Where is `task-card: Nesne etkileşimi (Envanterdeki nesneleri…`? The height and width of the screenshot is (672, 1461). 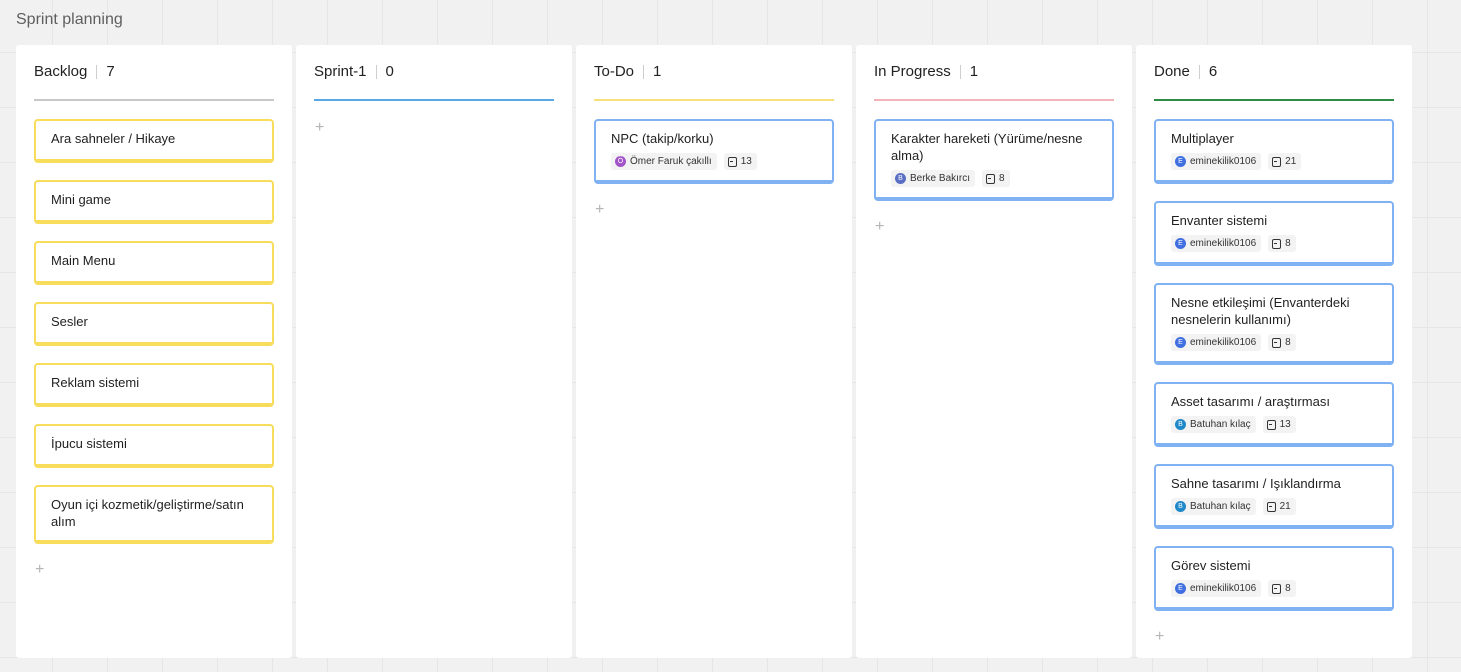 task-card: Nesne etkileşimi (Envanterdeki nesneleri… is located at coordinates (1274, 324).